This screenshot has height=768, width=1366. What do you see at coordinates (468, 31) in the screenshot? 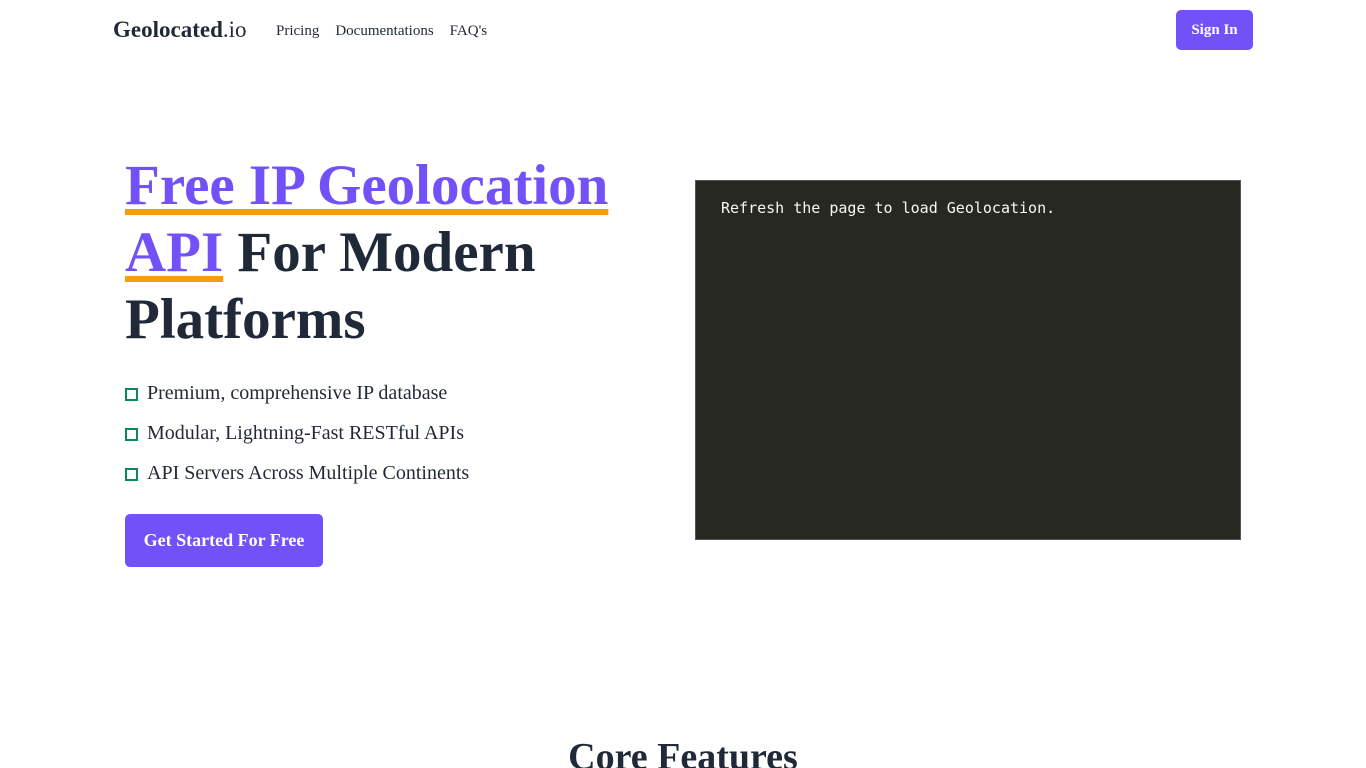
I see `nav-faqs: FAQ's` at bounding box center [468, 31].